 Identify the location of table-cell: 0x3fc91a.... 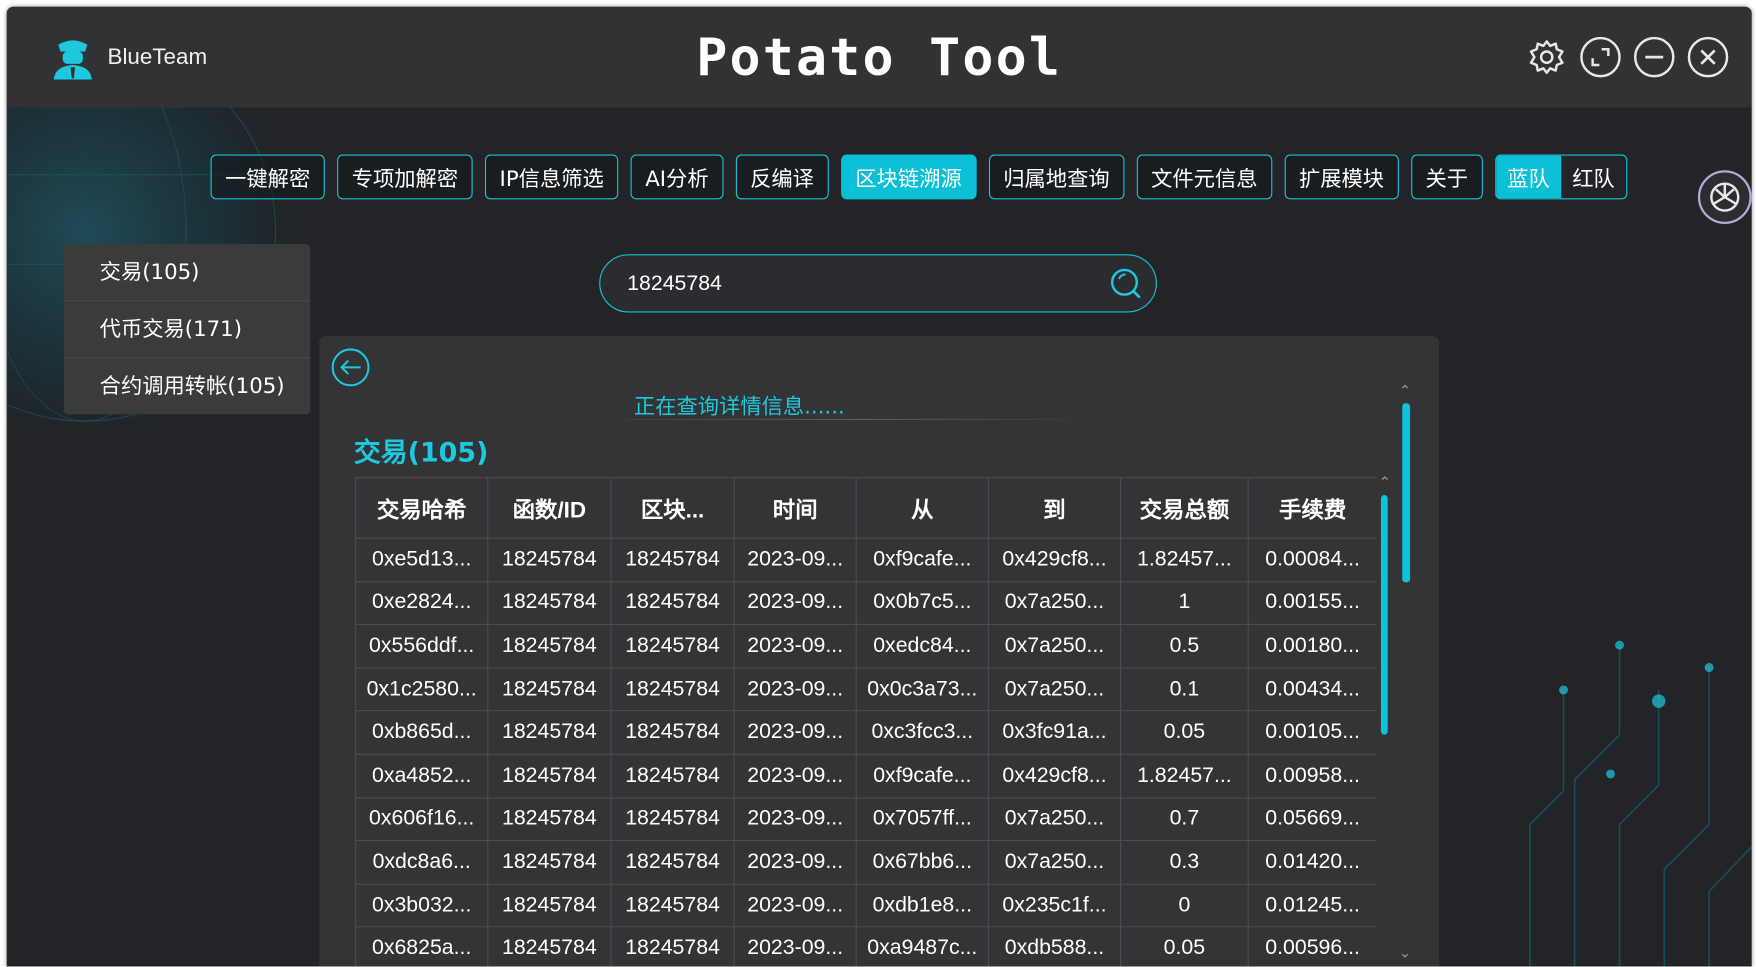
(1054, 732).